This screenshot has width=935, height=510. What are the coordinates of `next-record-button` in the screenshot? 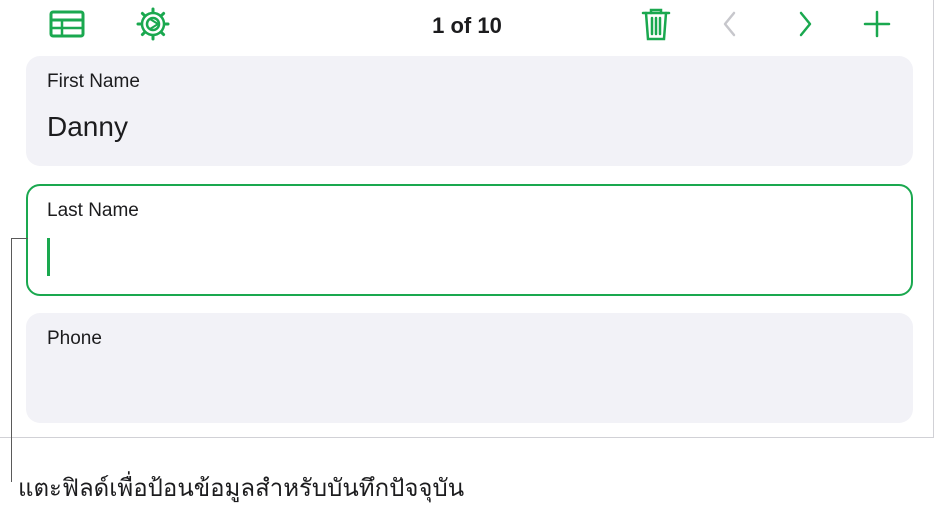 It's located at (805, 26).